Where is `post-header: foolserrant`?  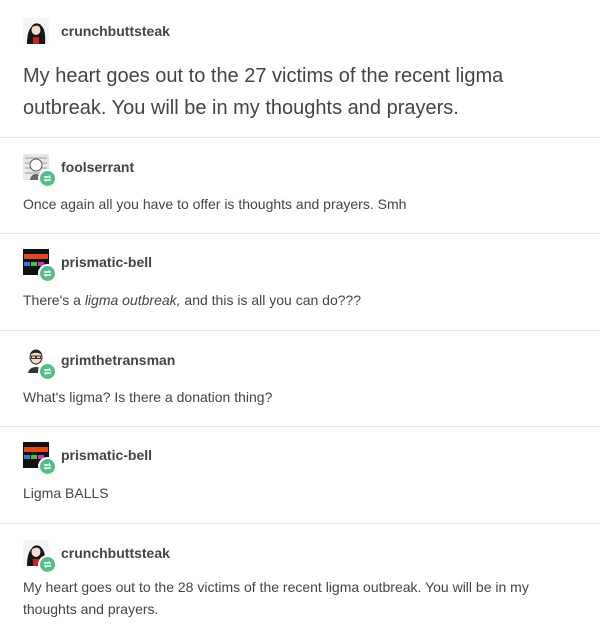 post-header: foolserrant is located at coordinates (78, 171).